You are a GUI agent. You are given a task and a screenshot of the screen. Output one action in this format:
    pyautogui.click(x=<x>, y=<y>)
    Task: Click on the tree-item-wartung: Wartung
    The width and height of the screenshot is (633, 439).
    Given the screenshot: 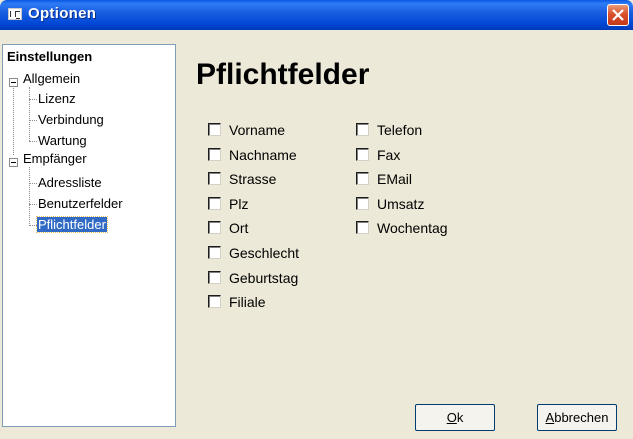 What is the action you would take?
    pyautogui.click(x=62, y=140)
    